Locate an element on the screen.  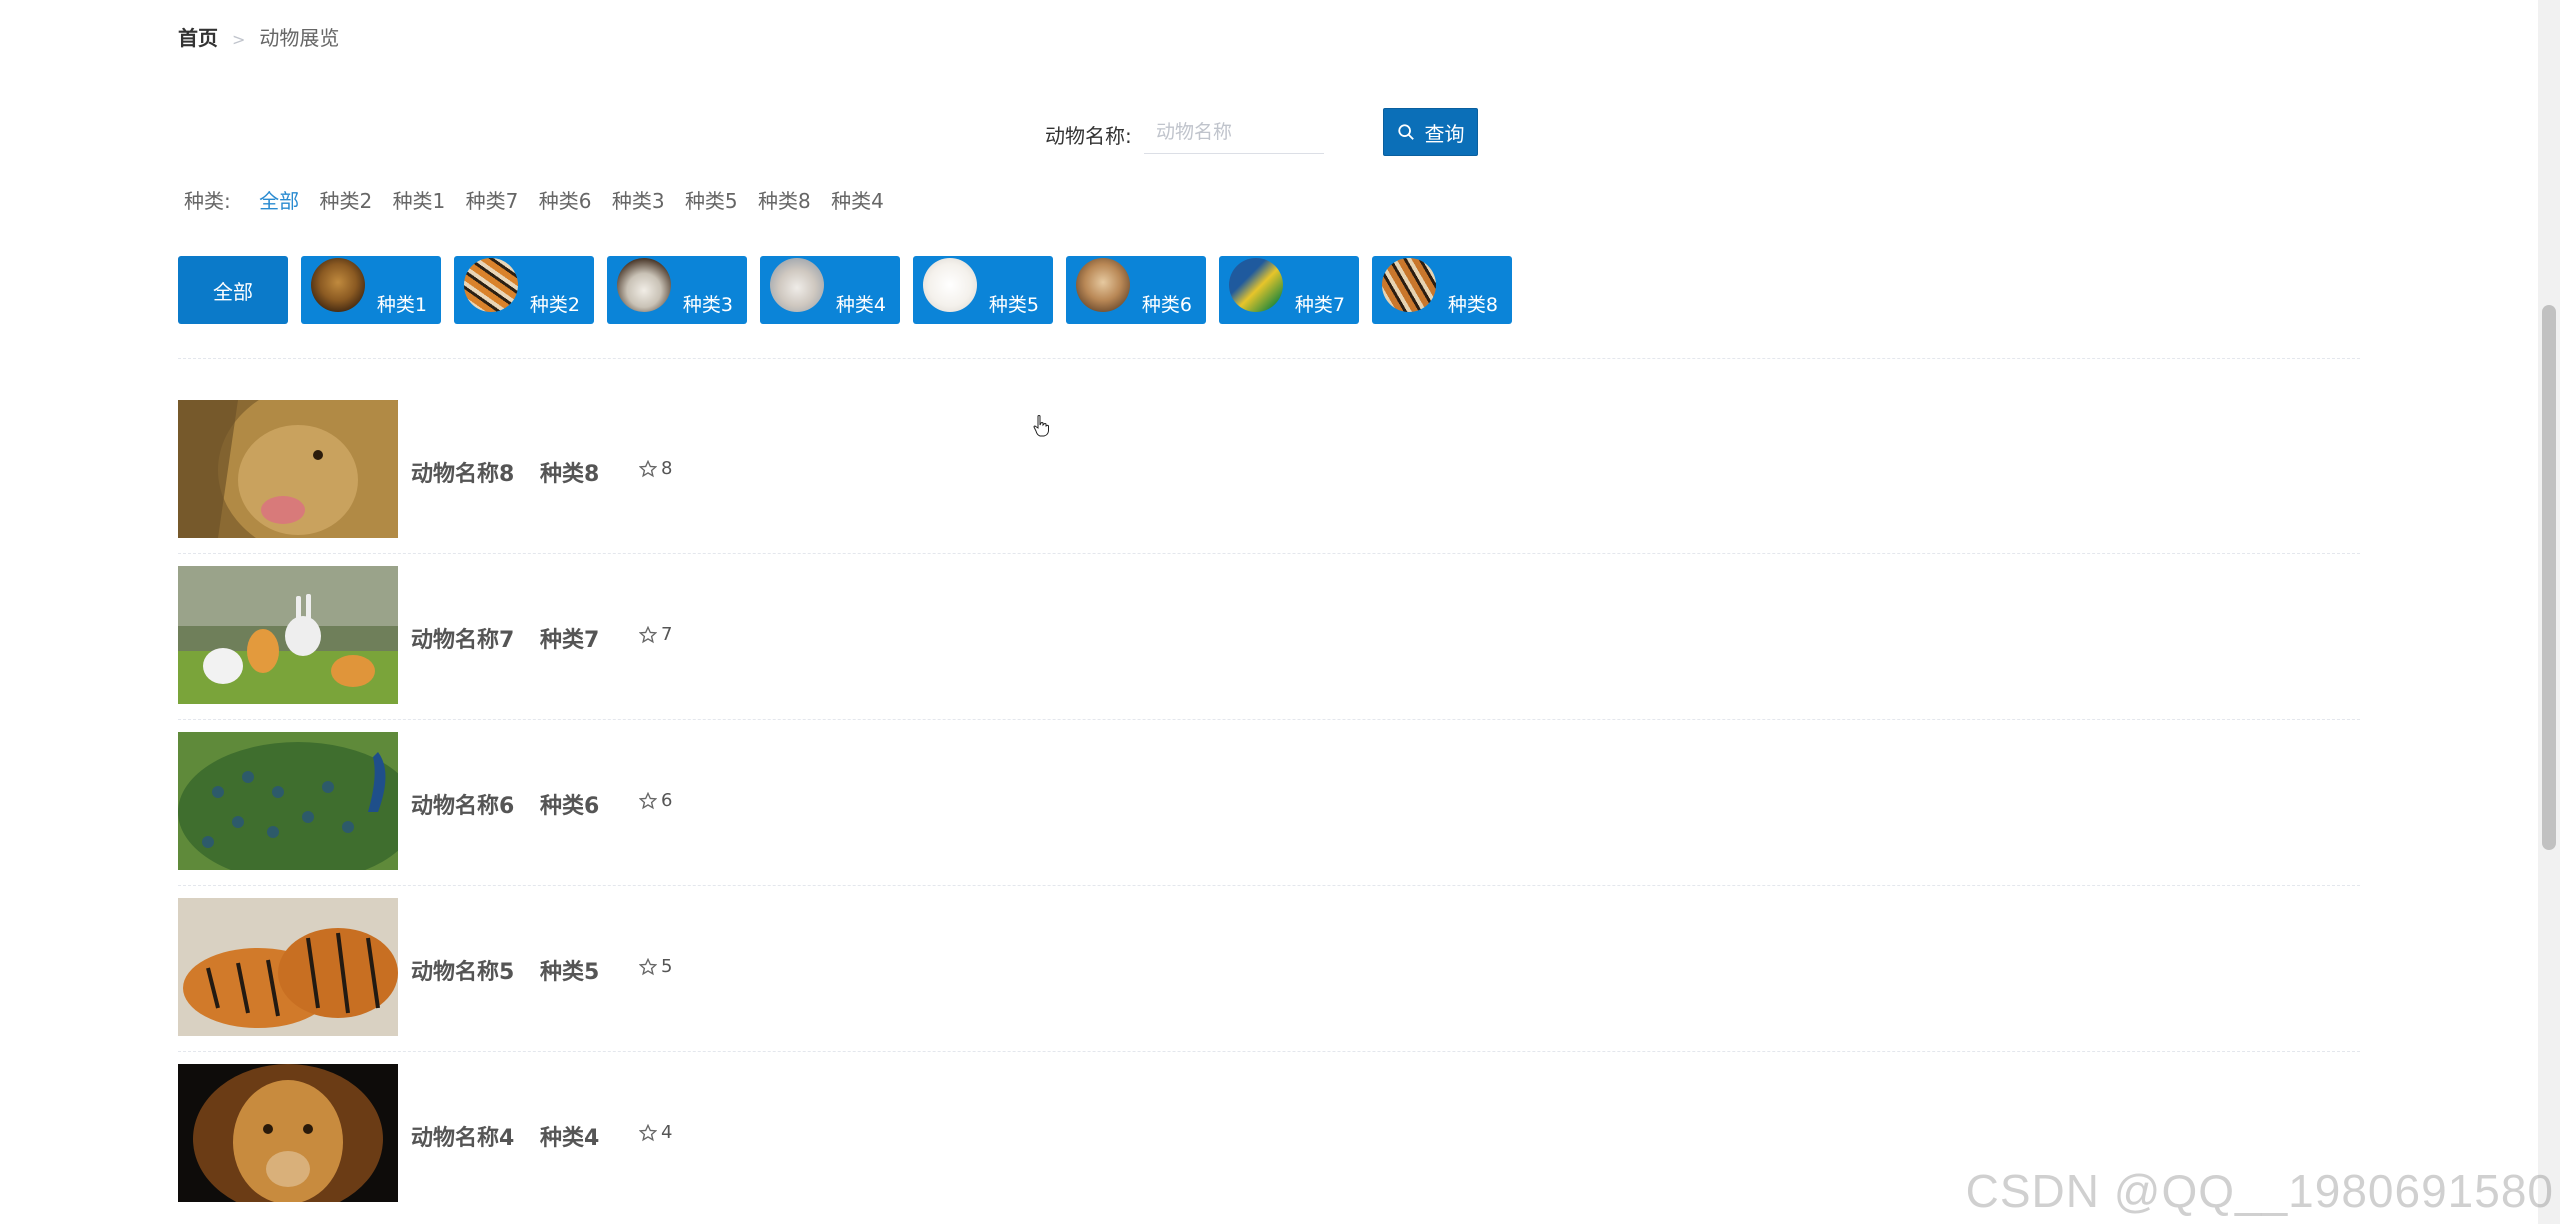
search-icon is located at coordinates (1405, 132).